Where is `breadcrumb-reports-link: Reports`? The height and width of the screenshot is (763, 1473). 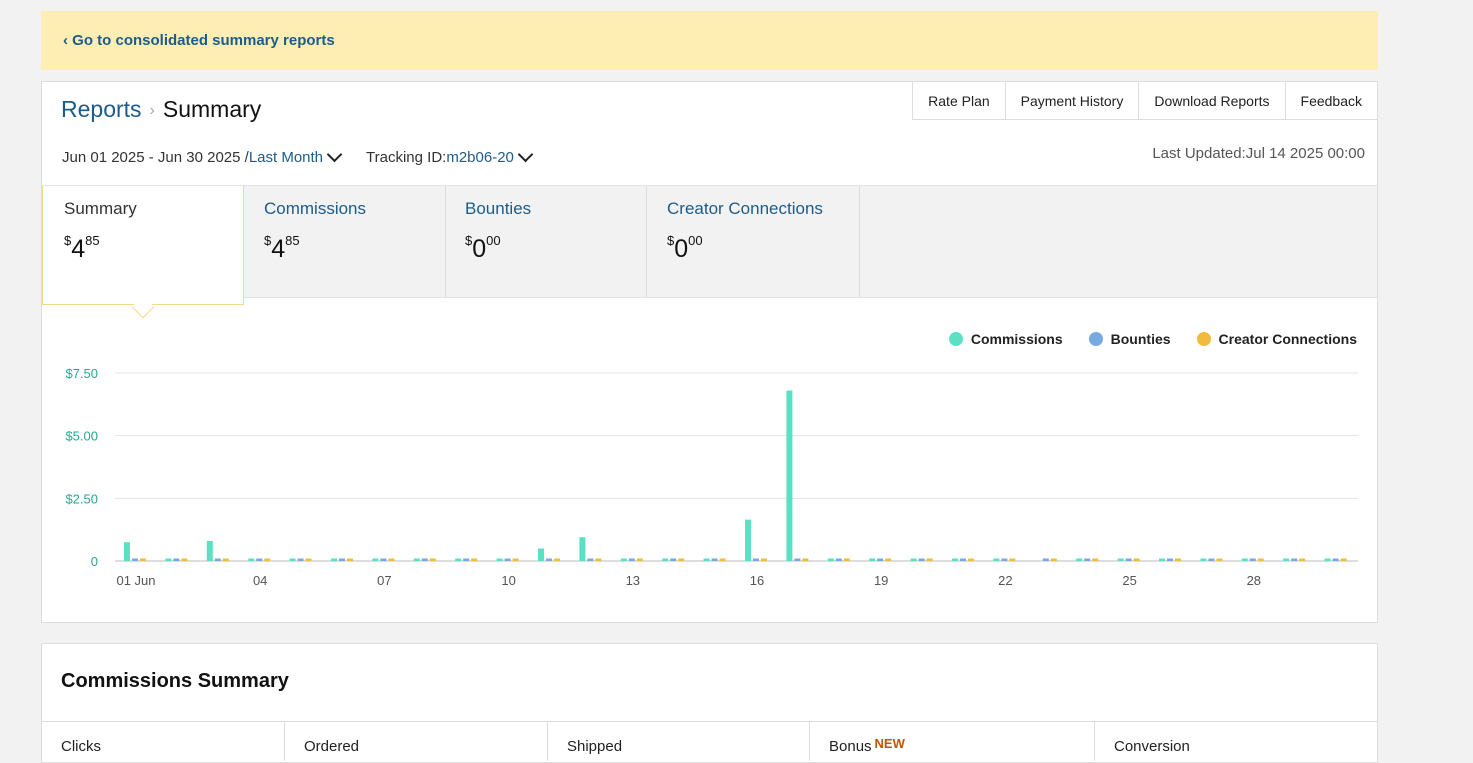
breadcrumb-reports-link: Reports is located at coordinates (101, 109).